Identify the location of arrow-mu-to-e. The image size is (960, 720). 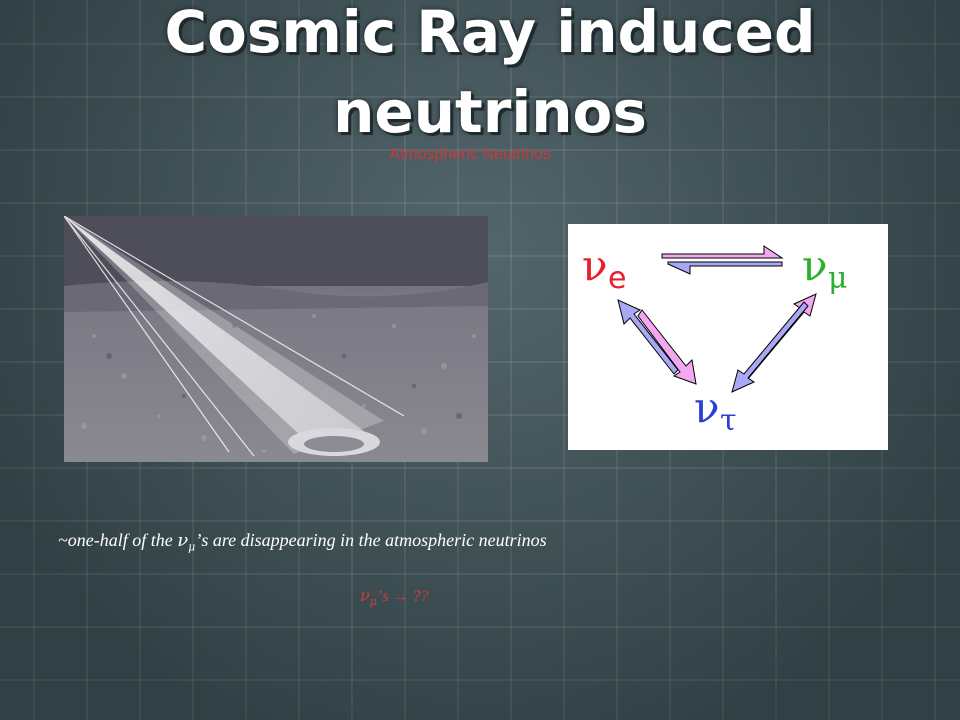
(725, 268).